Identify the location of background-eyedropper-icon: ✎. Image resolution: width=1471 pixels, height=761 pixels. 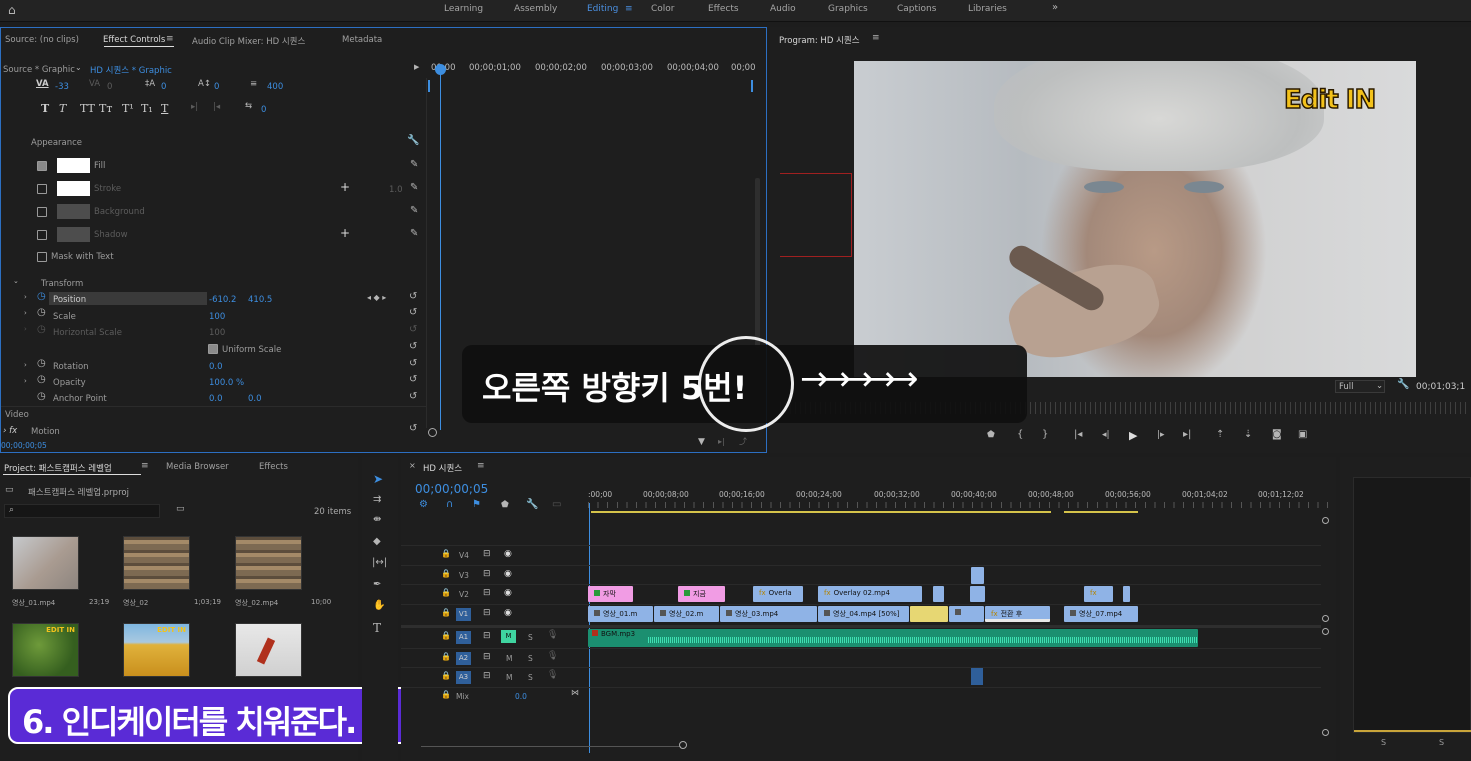
(414, 211).